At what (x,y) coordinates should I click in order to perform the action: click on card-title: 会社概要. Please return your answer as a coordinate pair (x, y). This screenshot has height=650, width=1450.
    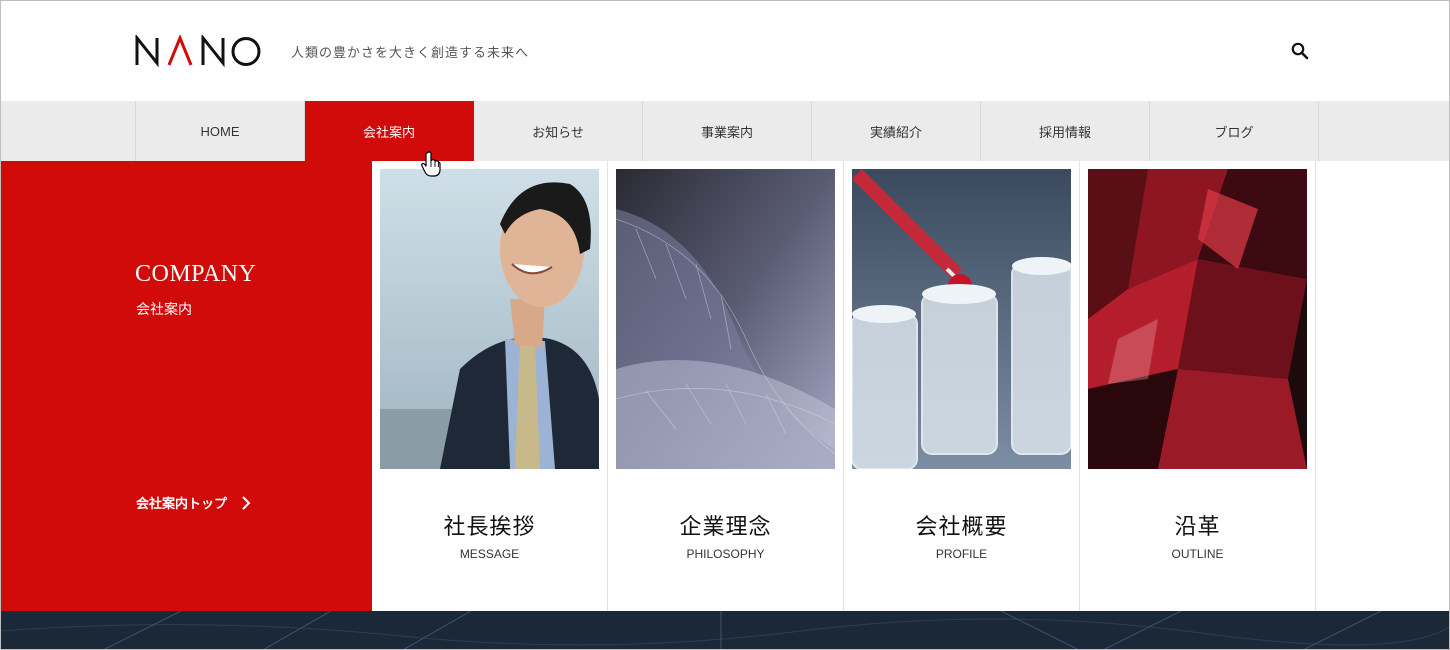
    Looking at the image, I should click on (961, 526).